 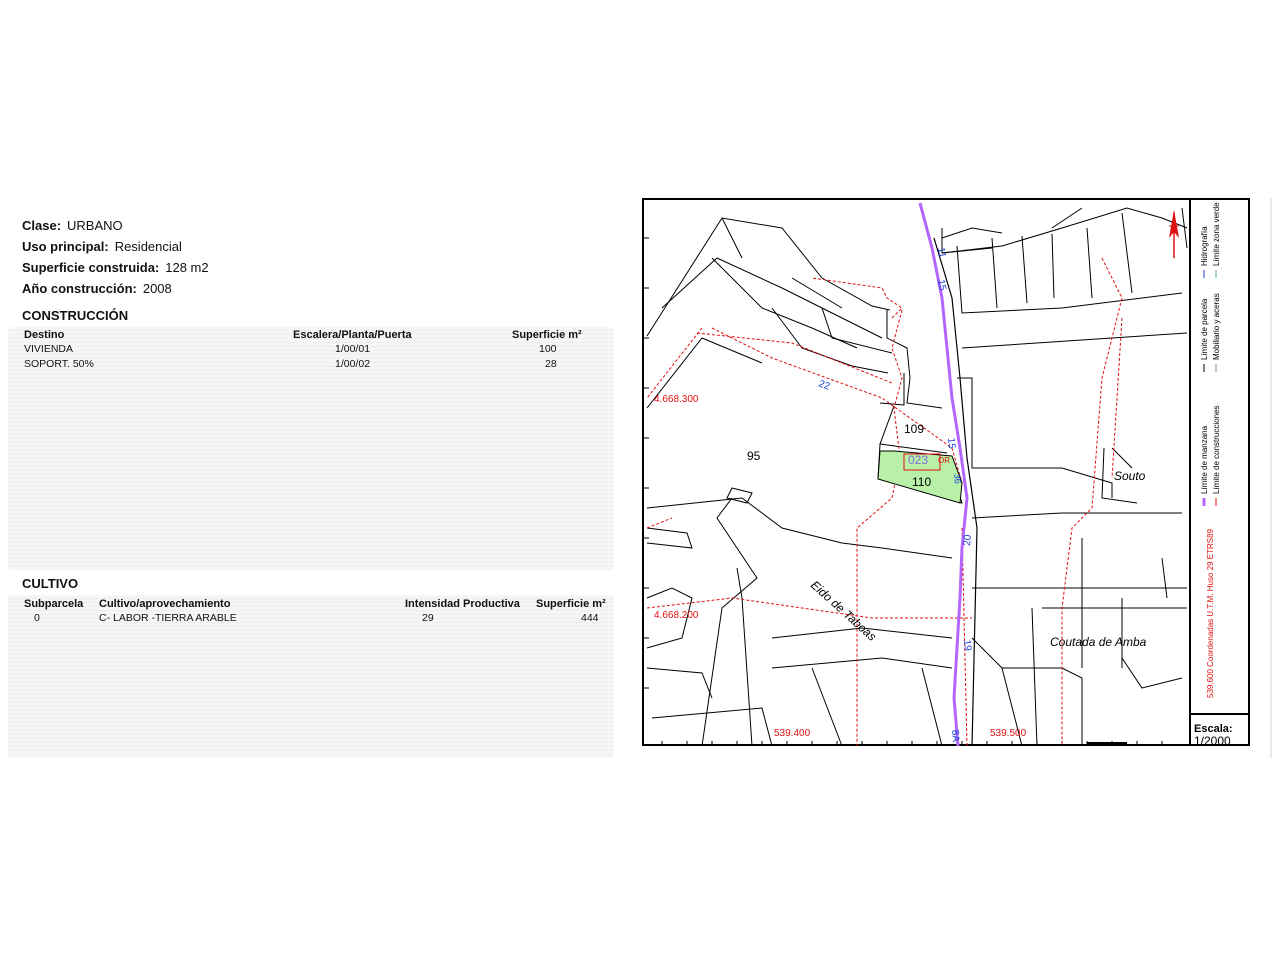 What do you see at coordinates (42, 225) in the screenshot?
I see `clase-label: Clase:` at bounding box center [42, 225].